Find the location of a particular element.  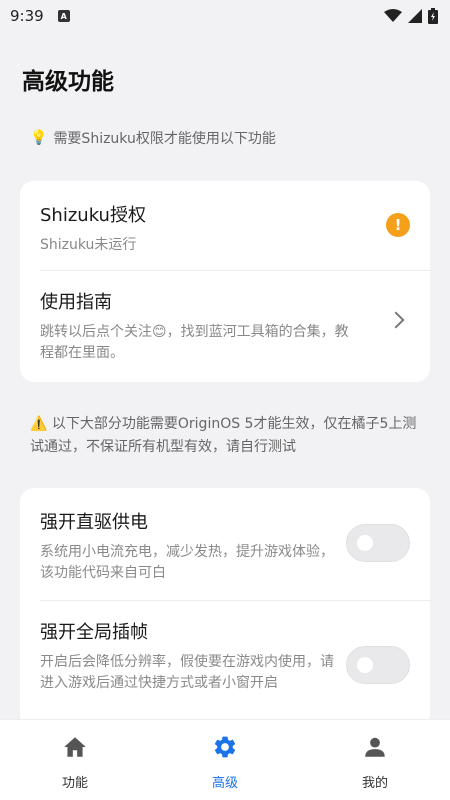

page-title: 高级功能 is located at coordinates (68, 82).